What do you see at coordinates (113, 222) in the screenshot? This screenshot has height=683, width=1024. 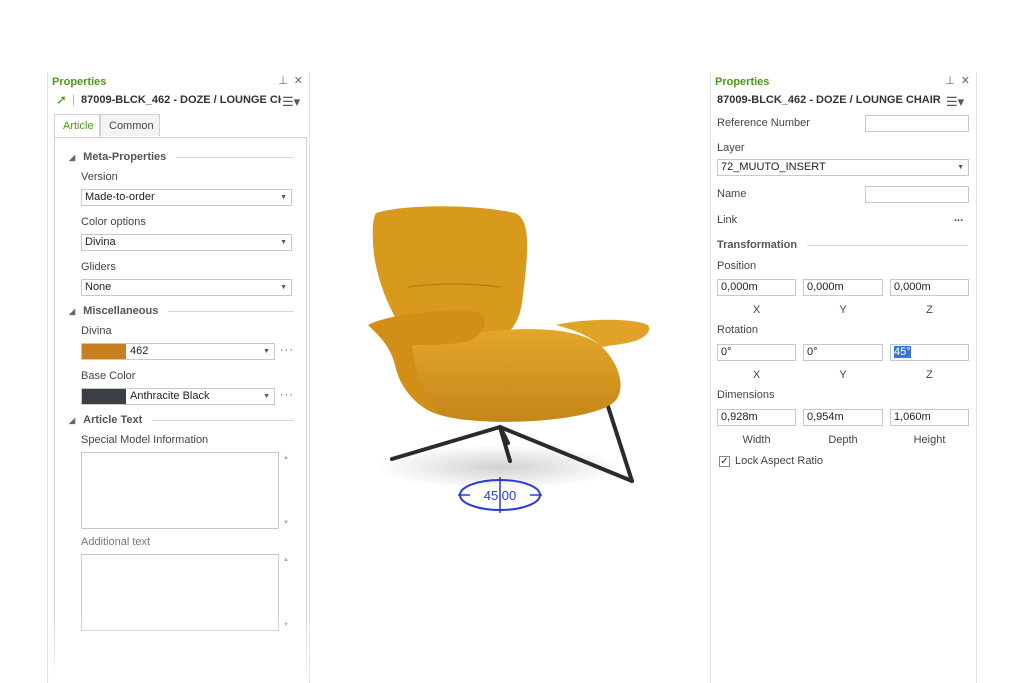 I see `color-options-label: Color options` at bounding box center [113, 222].